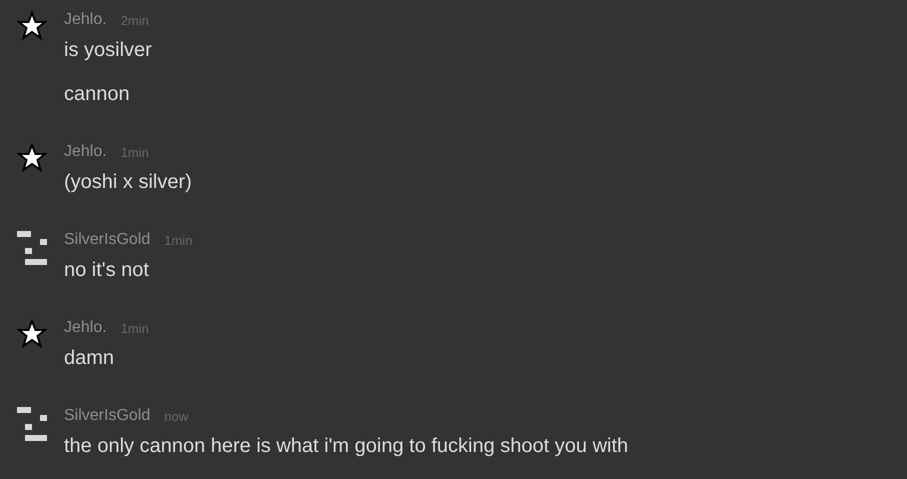 The image size is (907, 479). I want to click on message-text: damn, so click(90, 358).